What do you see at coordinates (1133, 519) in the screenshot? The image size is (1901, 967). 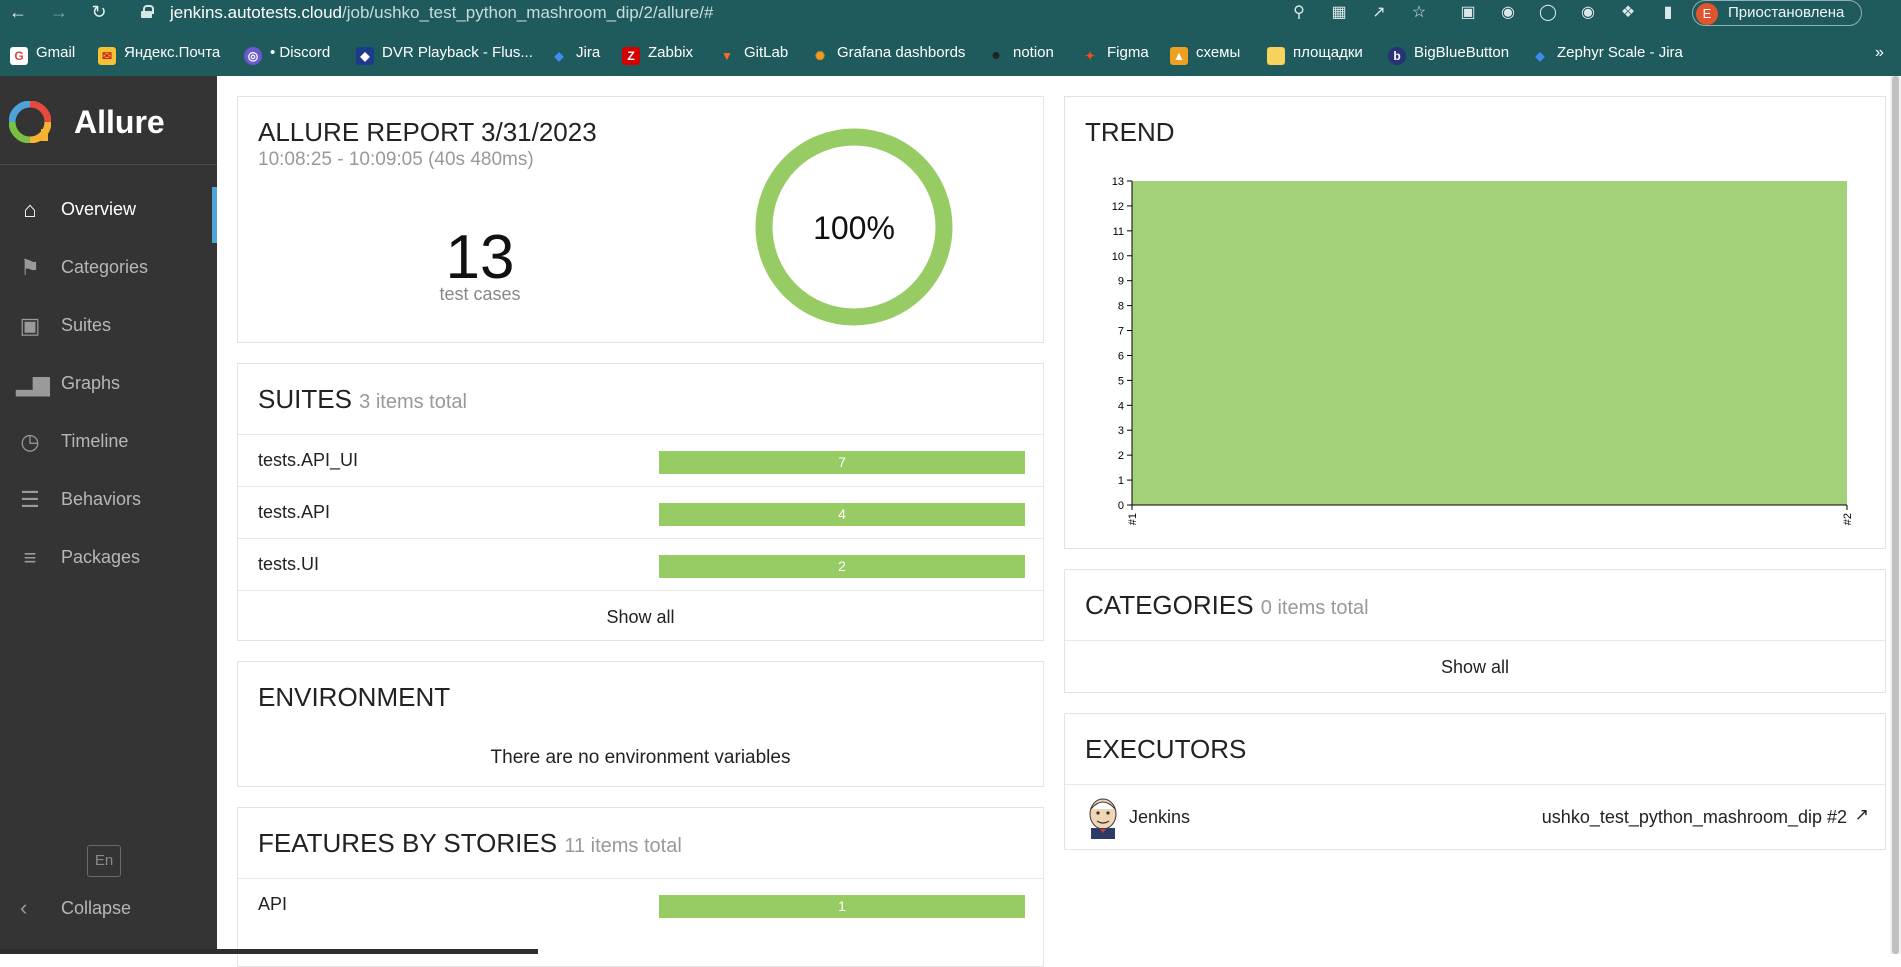 I see `x-tick-label: #1` at bounding box center [1133, 519].